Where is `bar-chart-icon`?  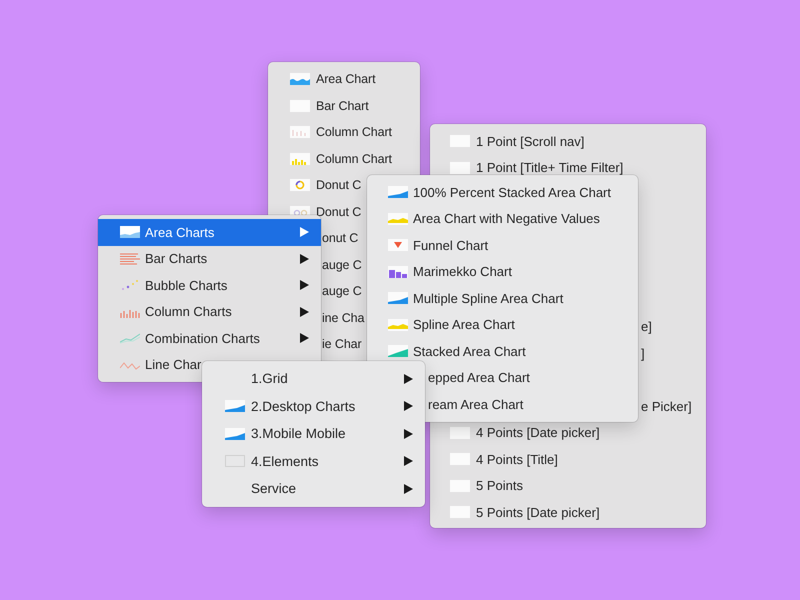
bar-chart-icon is located at coordinates (130, 258).